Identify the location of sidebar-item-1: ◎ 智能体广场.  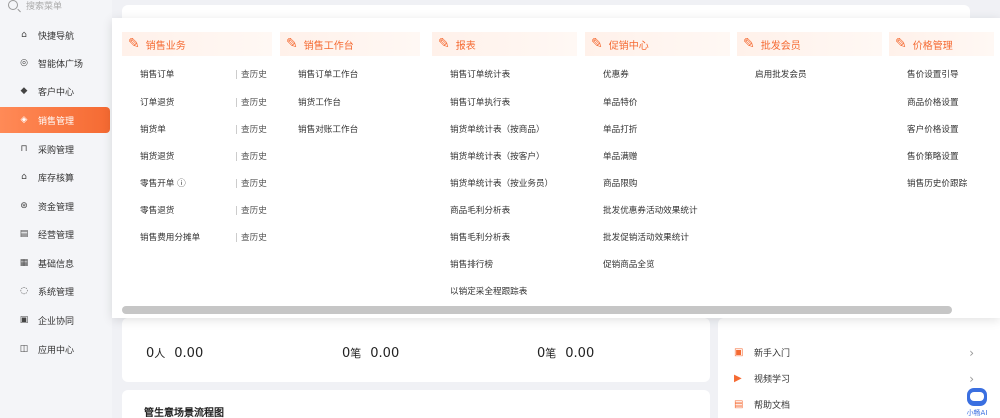
(56, 63).